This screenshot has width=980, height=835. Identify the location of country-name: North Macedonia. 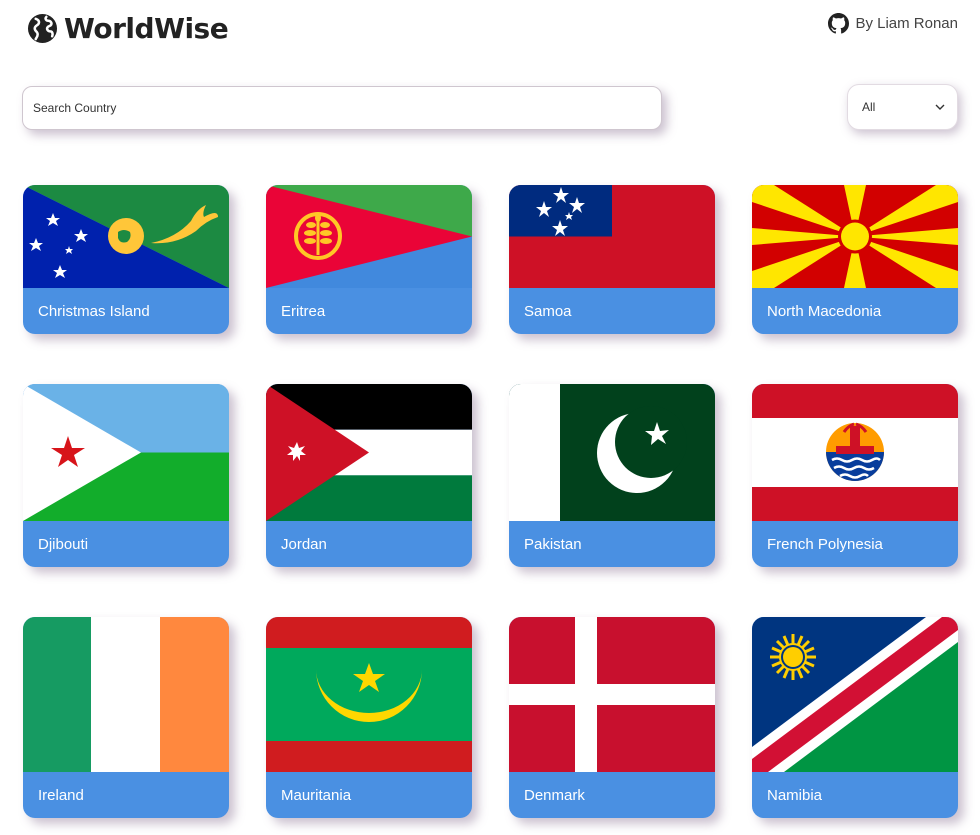
(824, 311).